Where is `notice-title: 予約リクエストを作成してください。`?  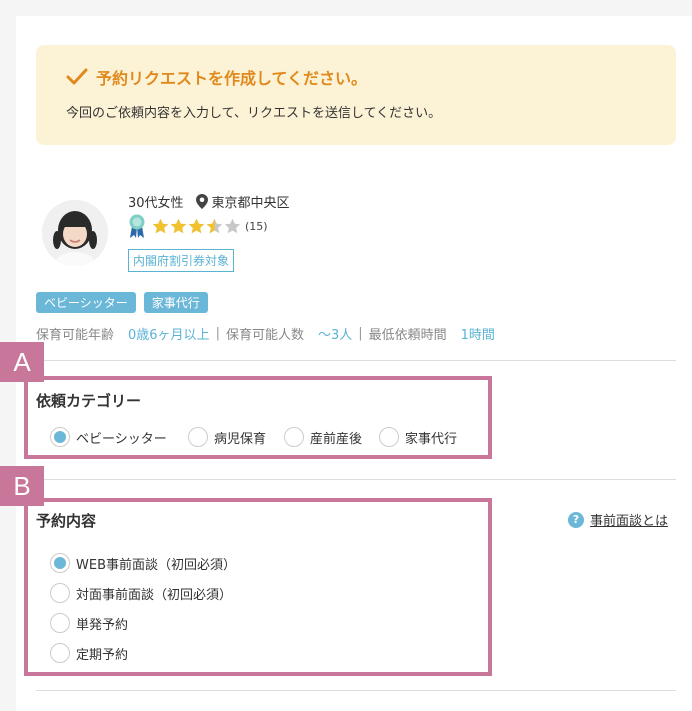 notice-title: 予約リクエストを作成してください。 is located at coordinates (216, 77).